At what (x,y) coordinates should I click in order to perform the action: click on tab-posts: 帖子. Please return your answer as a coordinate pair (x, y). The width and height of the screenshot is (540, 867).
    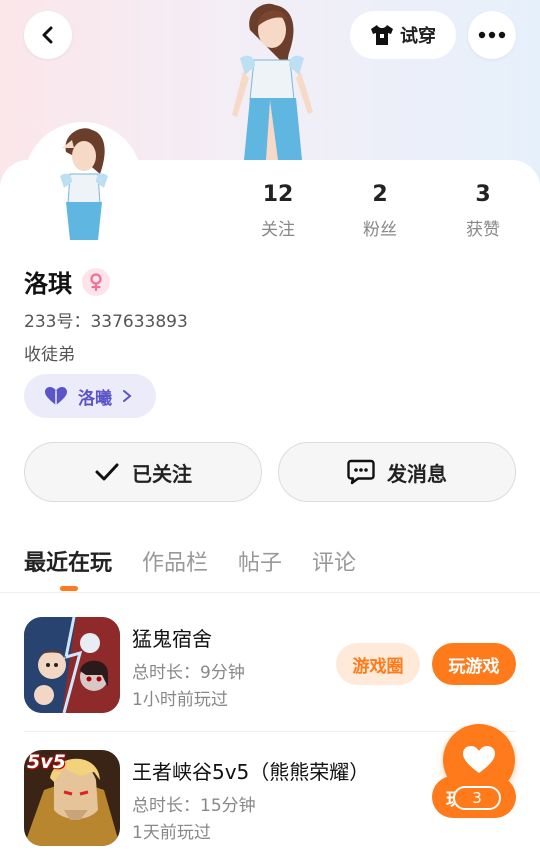
    Looking at the image, I should click on (260, 561).